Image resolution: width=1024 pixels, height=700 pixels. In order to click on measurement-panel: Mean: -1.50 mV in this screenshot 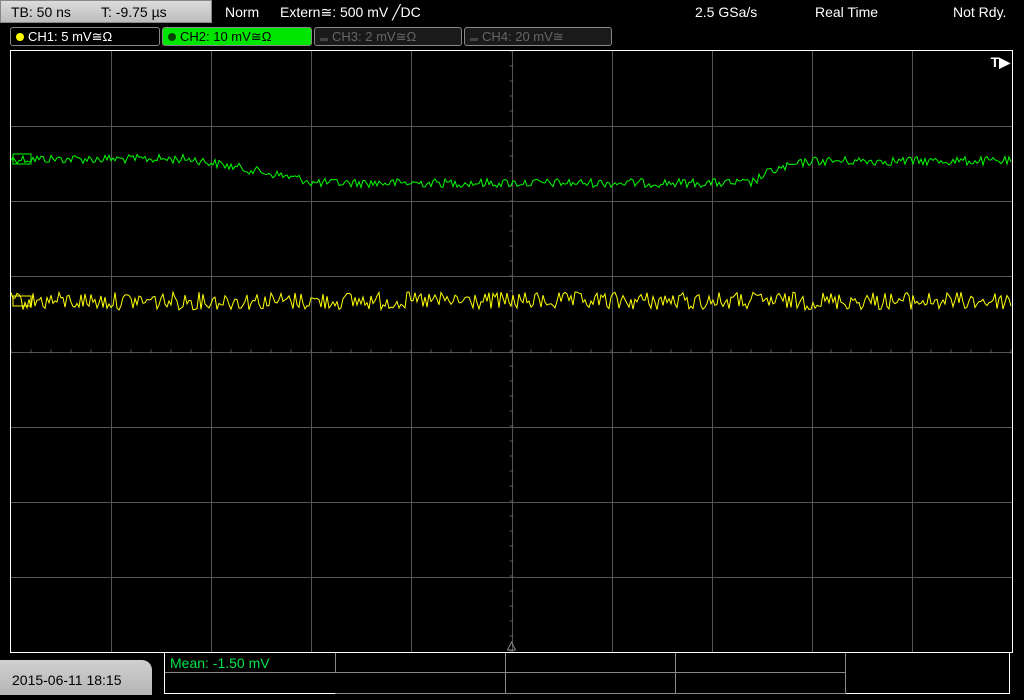, I will do `click(587, 673)`.